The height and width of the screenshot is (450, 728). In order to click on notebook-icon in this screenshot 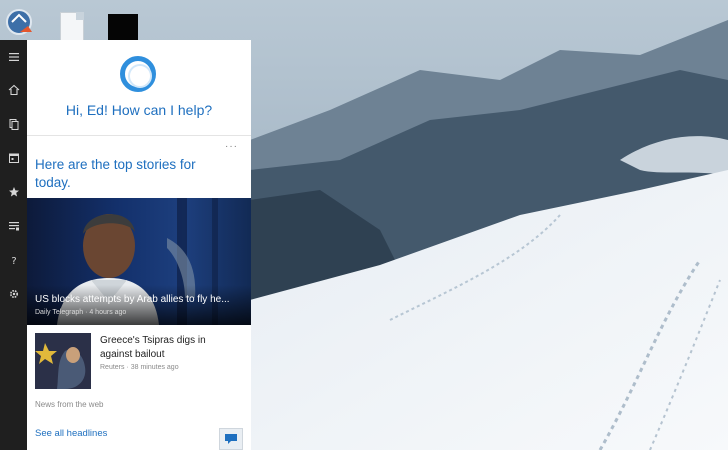, I will do `click(13, 124)`.